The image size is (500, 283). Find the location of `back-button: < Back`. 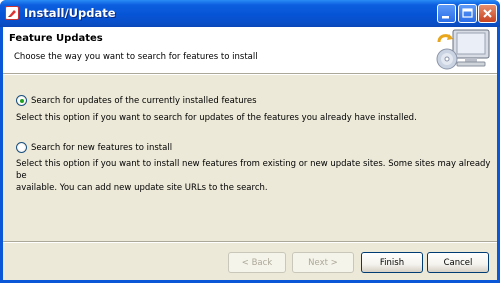

back-button: < Back is located at coordinates (257, 262).